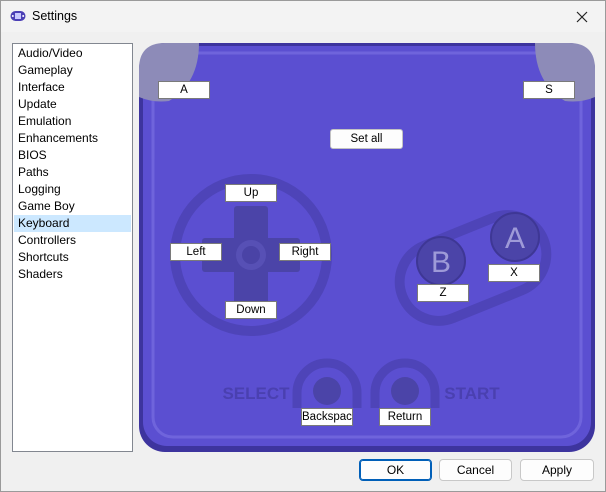  I want to click on select-button, so click(327, 391).